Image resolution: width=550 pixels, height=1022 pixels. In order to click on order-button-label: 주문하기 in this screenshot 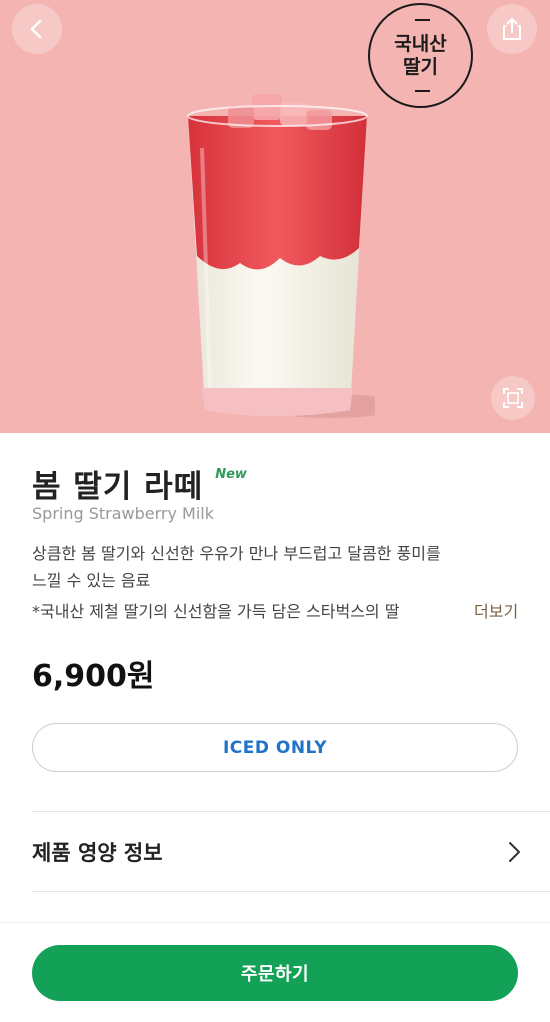, I will do `click(275, 974)`.